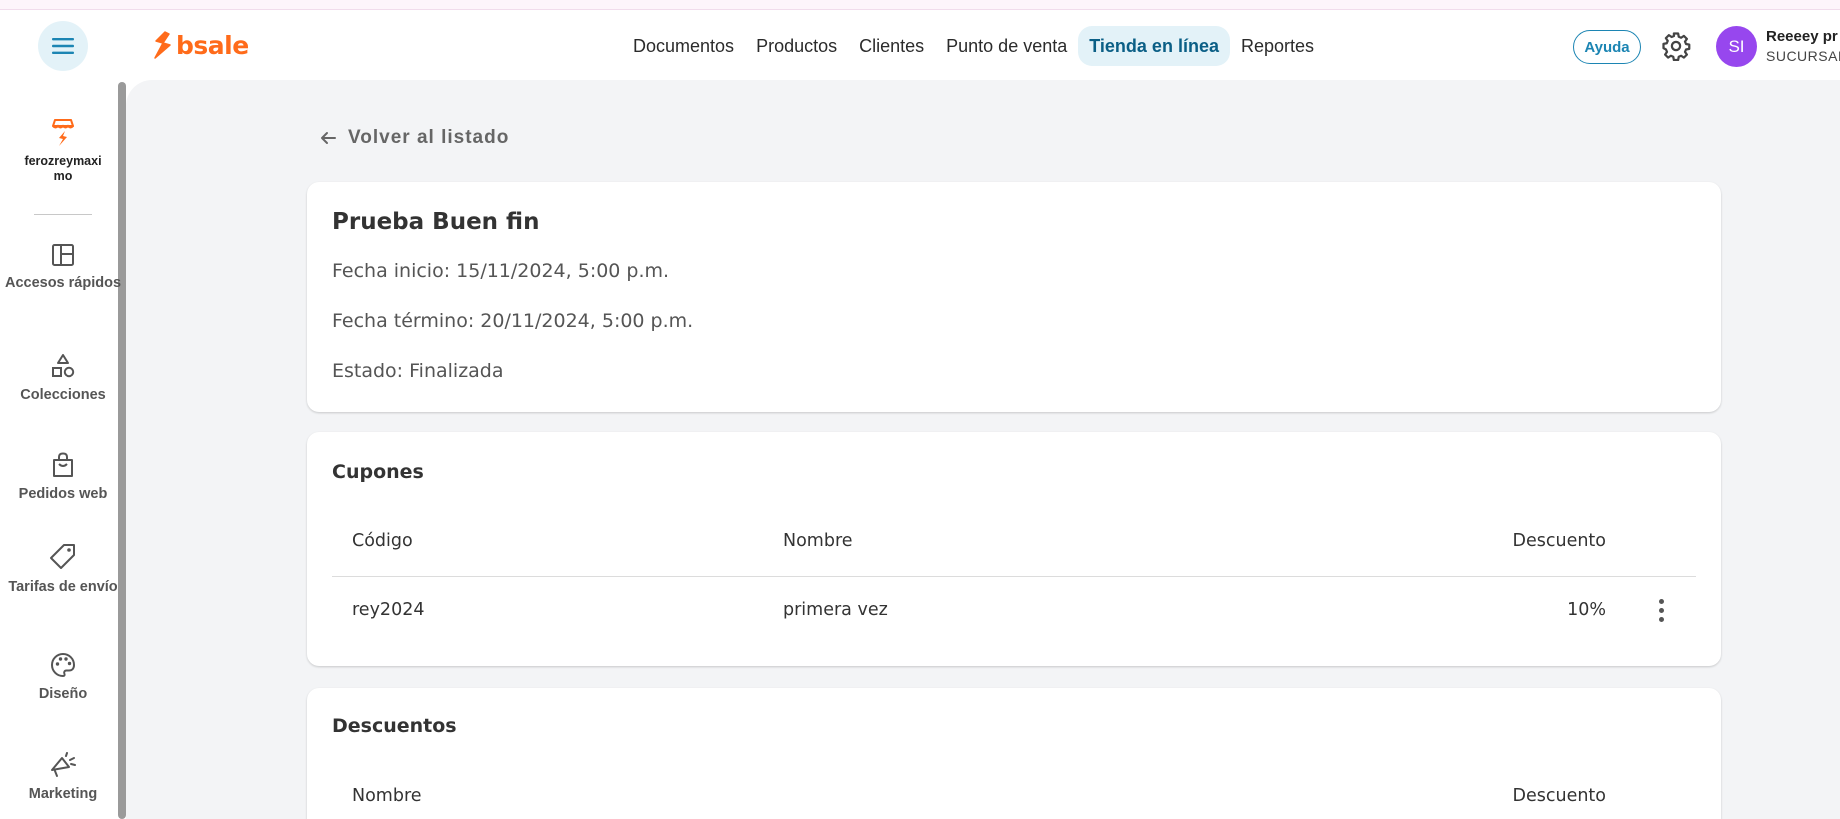 The width and height of the screenshot is (1840, 819). Describe the element at coordinates (63, 777) in the screenshot. I see `sidebar-item-marketing: Marketing` at that location.